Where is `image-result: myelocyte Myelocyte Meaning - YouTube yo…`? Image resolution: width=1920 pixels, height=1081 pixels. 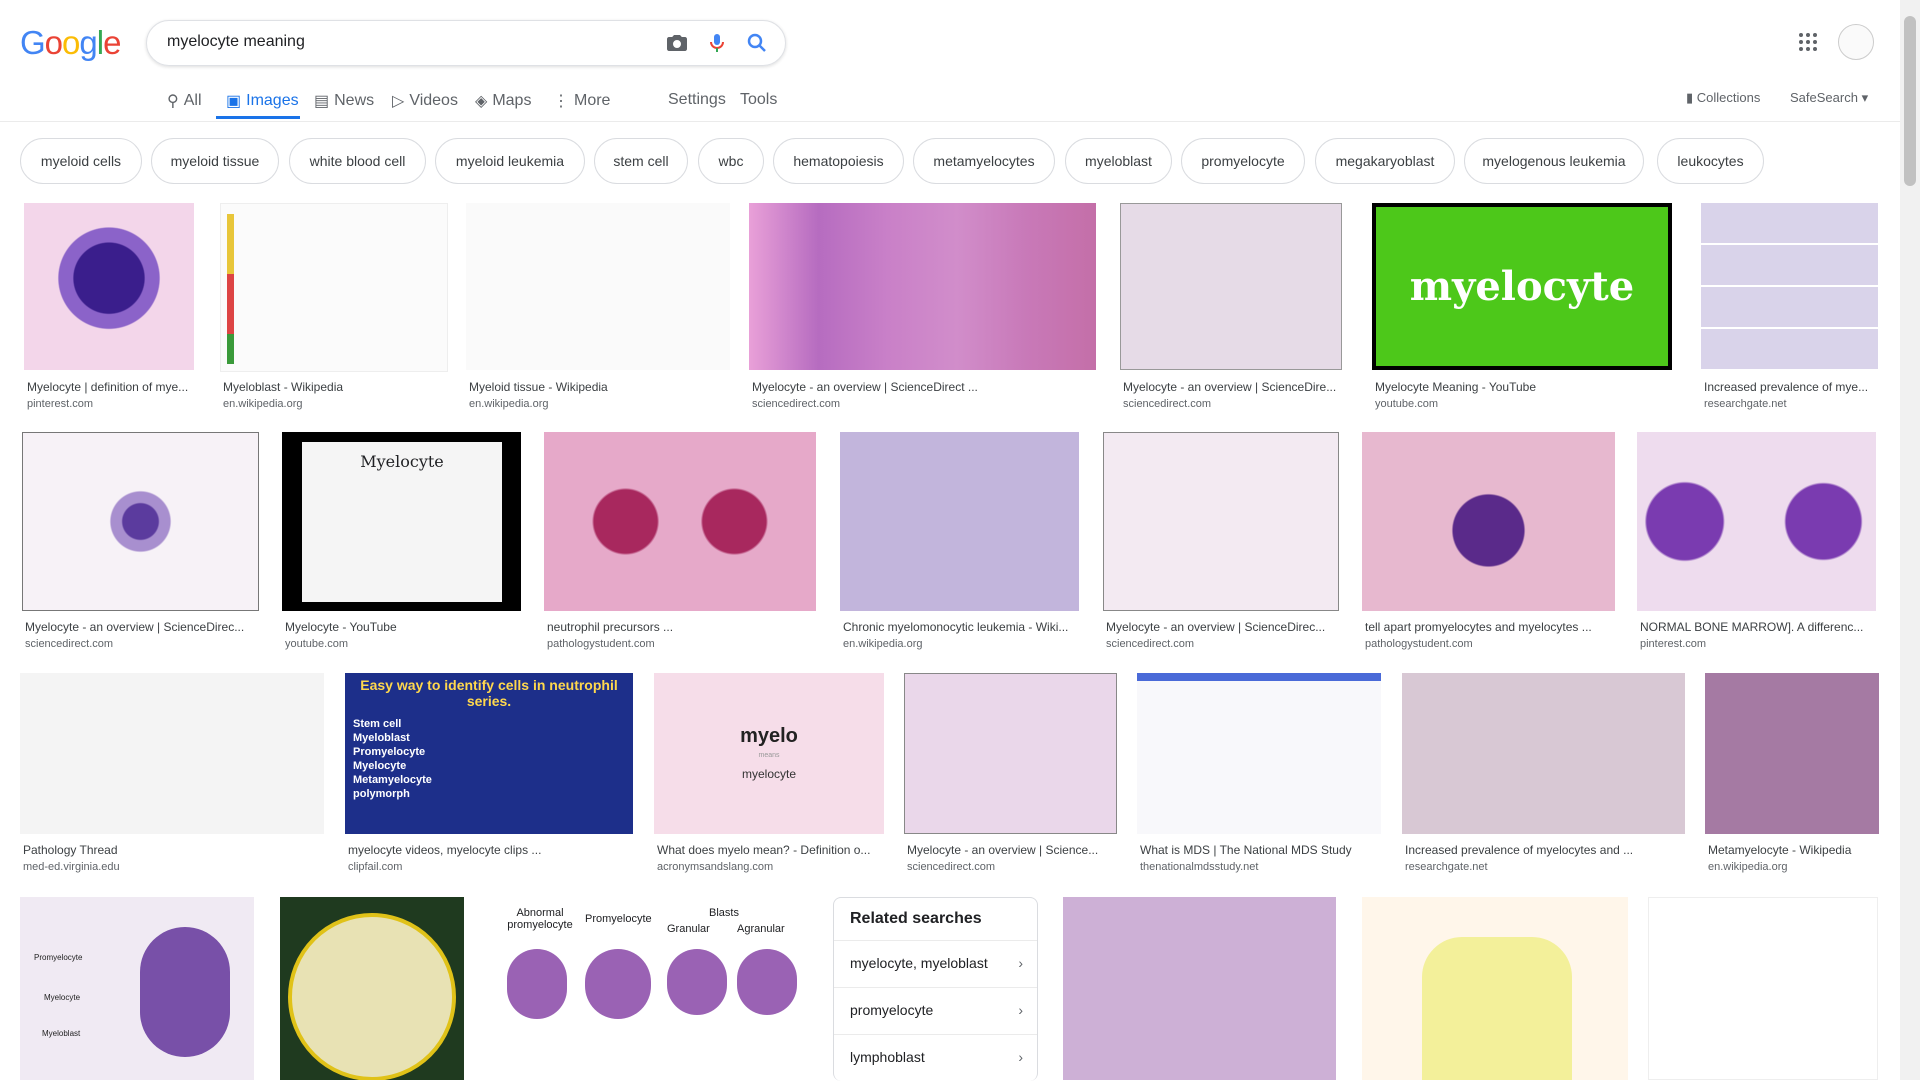 image-result: myelocyte Myelocyte Meaning - YouTube yo… is located at coordinates (1522, 308).